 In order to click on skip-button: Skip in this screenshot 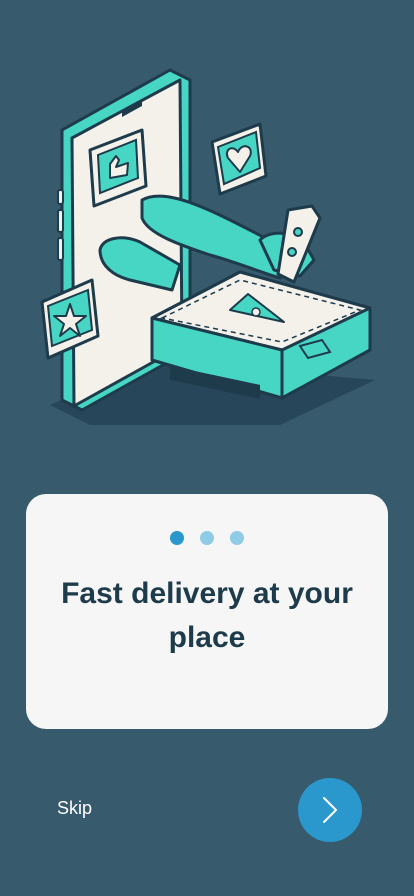, I will do `click(74, 808)`.